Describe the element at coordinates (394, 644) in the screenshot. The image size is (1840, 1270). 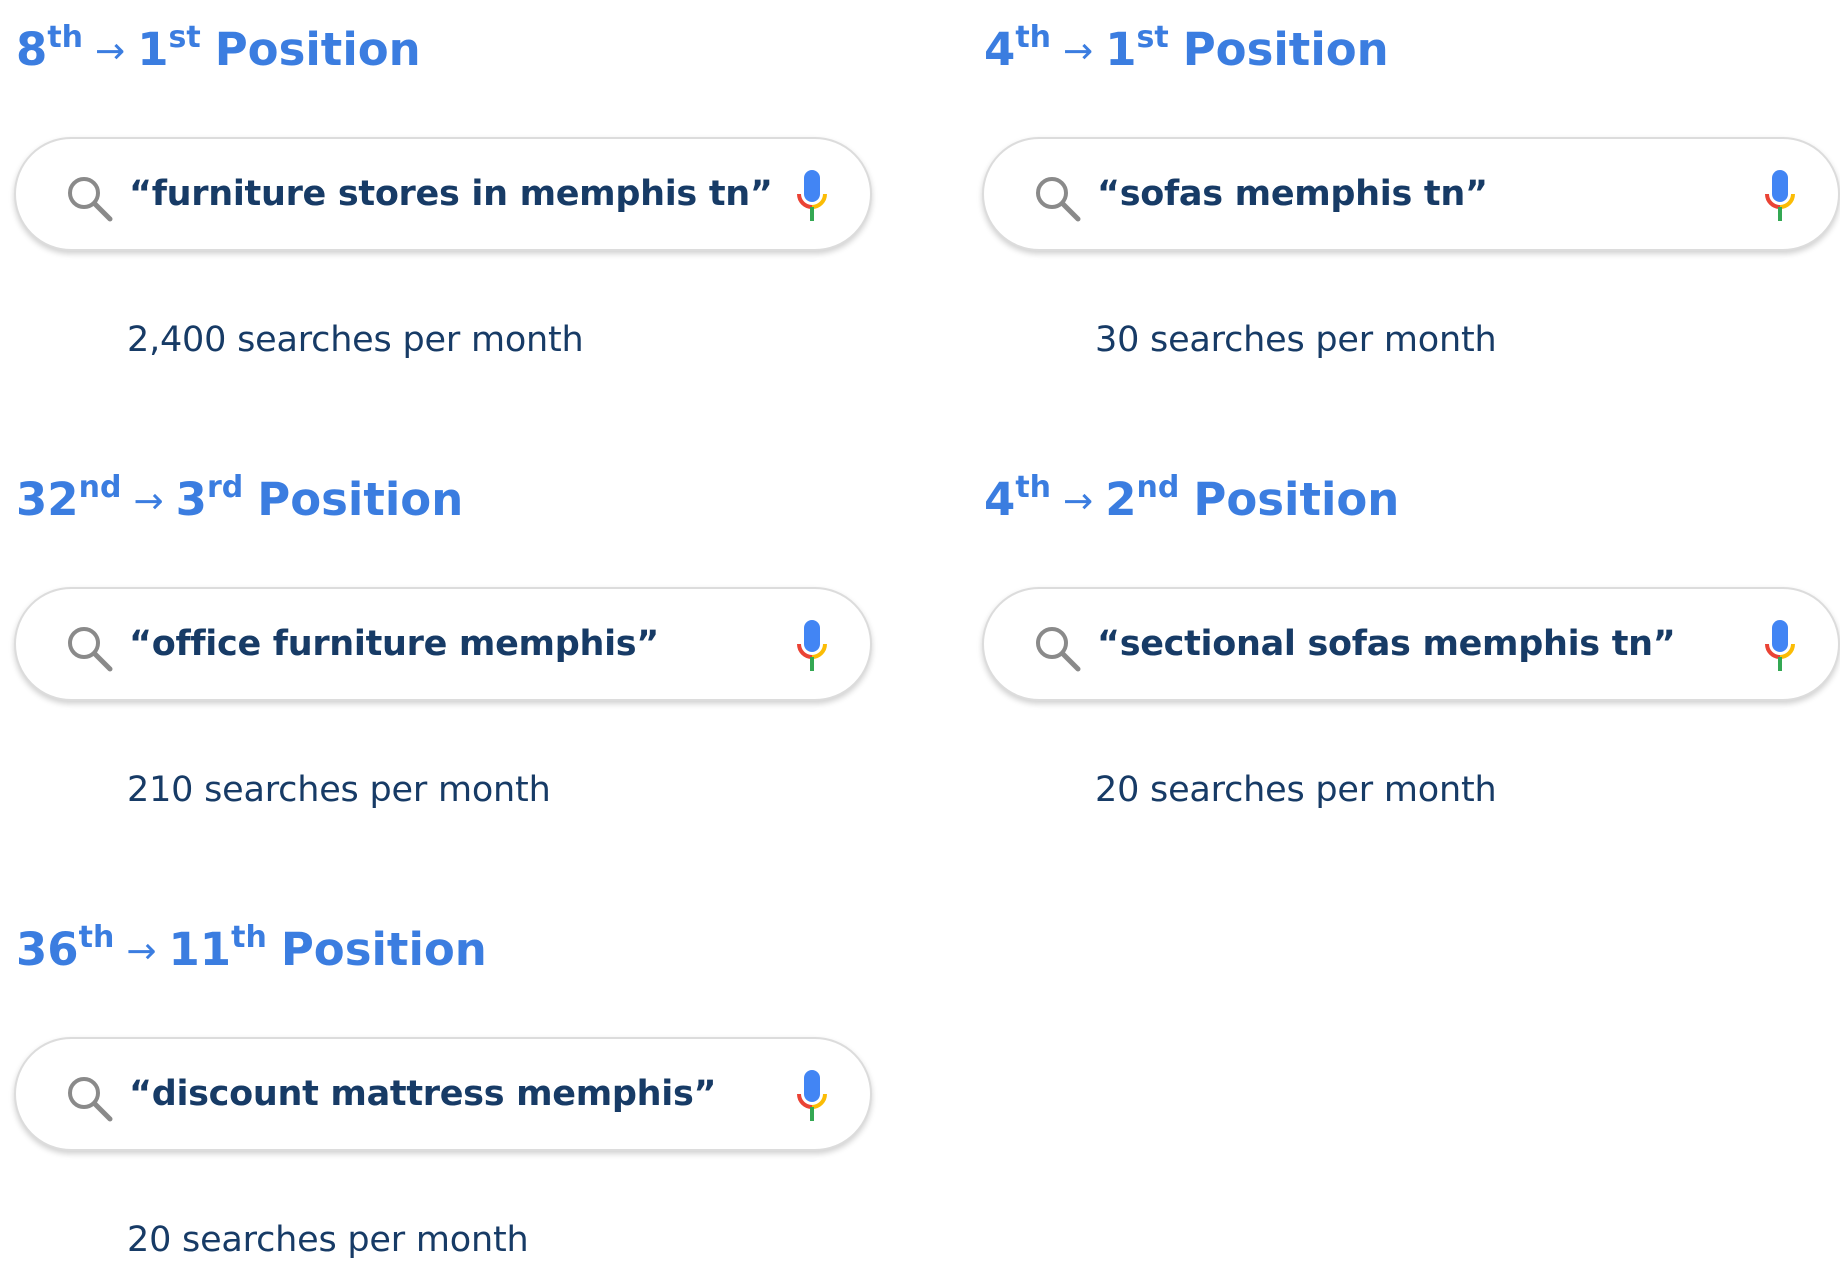
I see `search-query: “office furniture memphis”` at that location.